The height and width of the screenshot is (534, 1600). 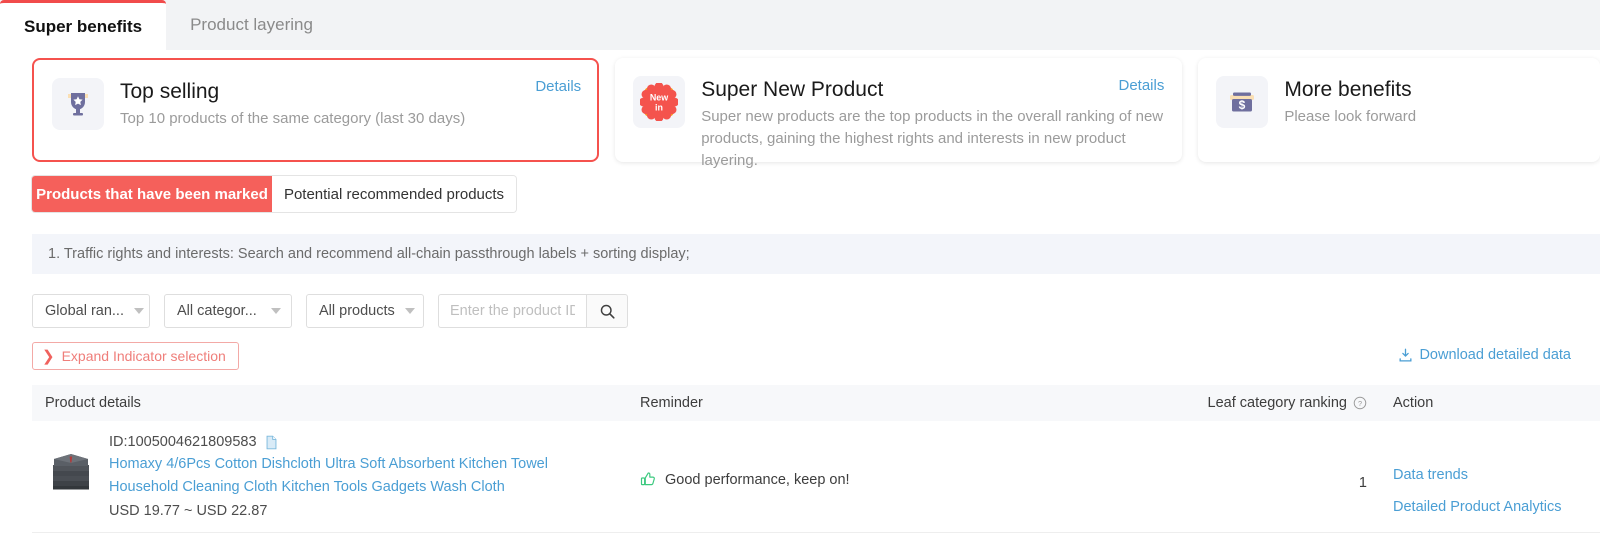 I want to click on product-set-select: All products, so click(x=365, y=311).